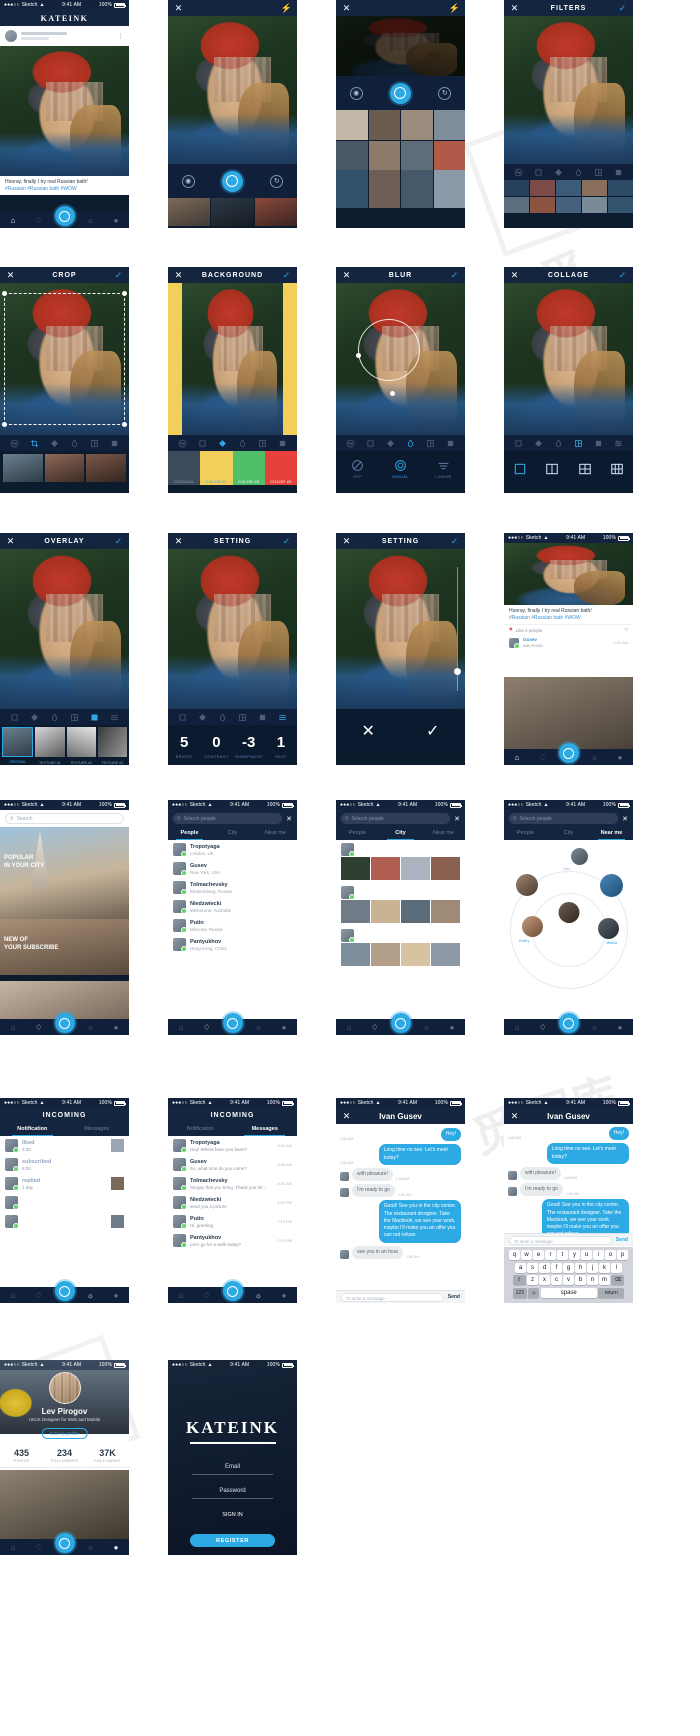 The image size is (700, 1736). I want to click on grid-photo, so click(355, 911).